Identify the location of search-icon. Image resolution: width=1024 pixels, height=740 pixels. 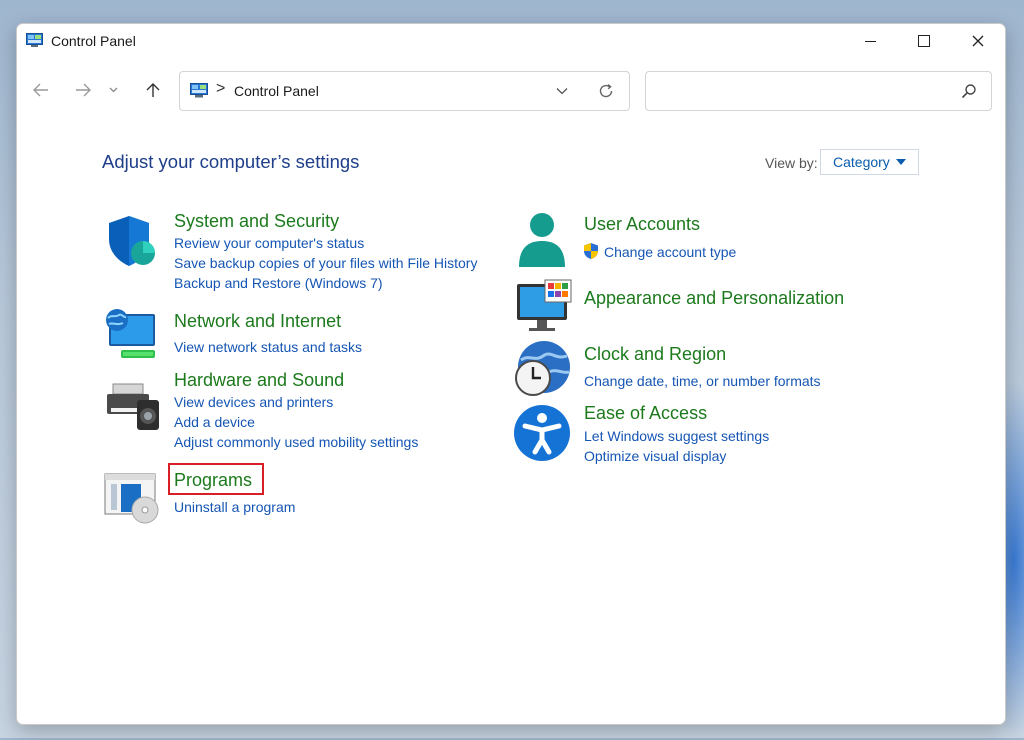
(968, 91).